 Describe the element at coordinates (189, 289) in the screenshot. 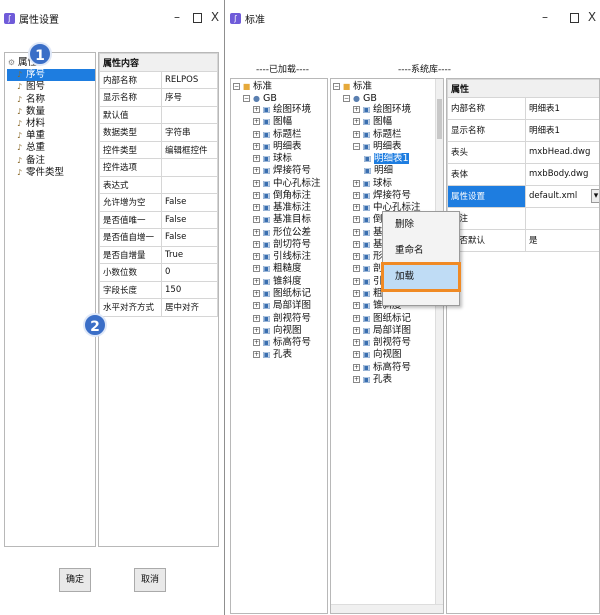

I see `property-value: 150` at that location.